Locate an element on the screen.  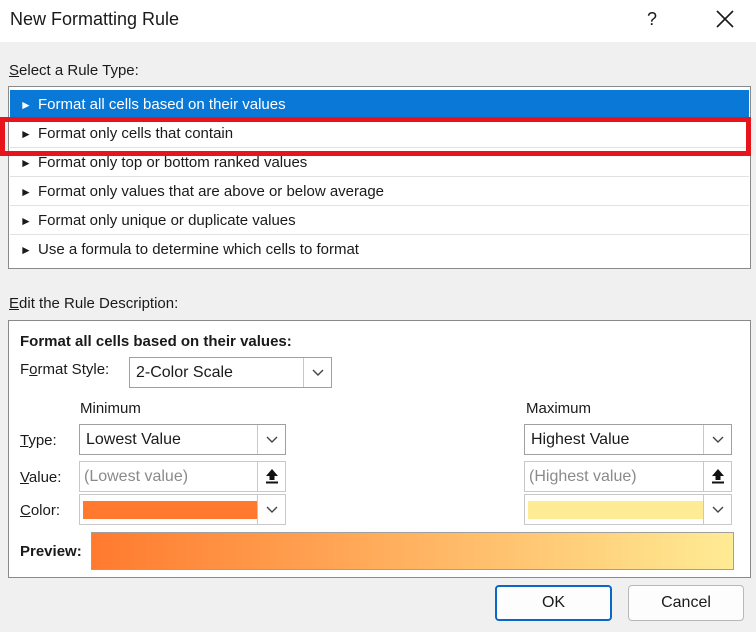
min-color-picker is located at coordinates (182, 509).